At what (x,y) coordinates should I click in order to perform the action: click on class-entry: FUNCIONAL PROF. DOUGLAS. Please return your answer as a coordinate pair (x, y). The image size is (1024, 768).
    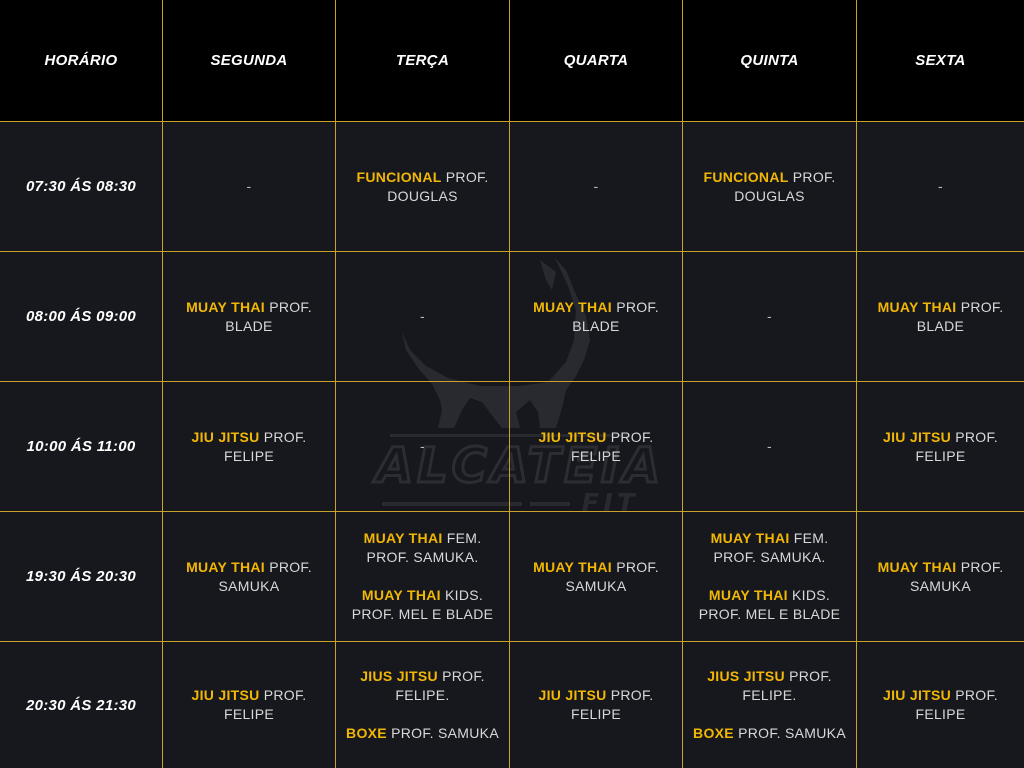
    Looking at the image, I should click on (422, 187).